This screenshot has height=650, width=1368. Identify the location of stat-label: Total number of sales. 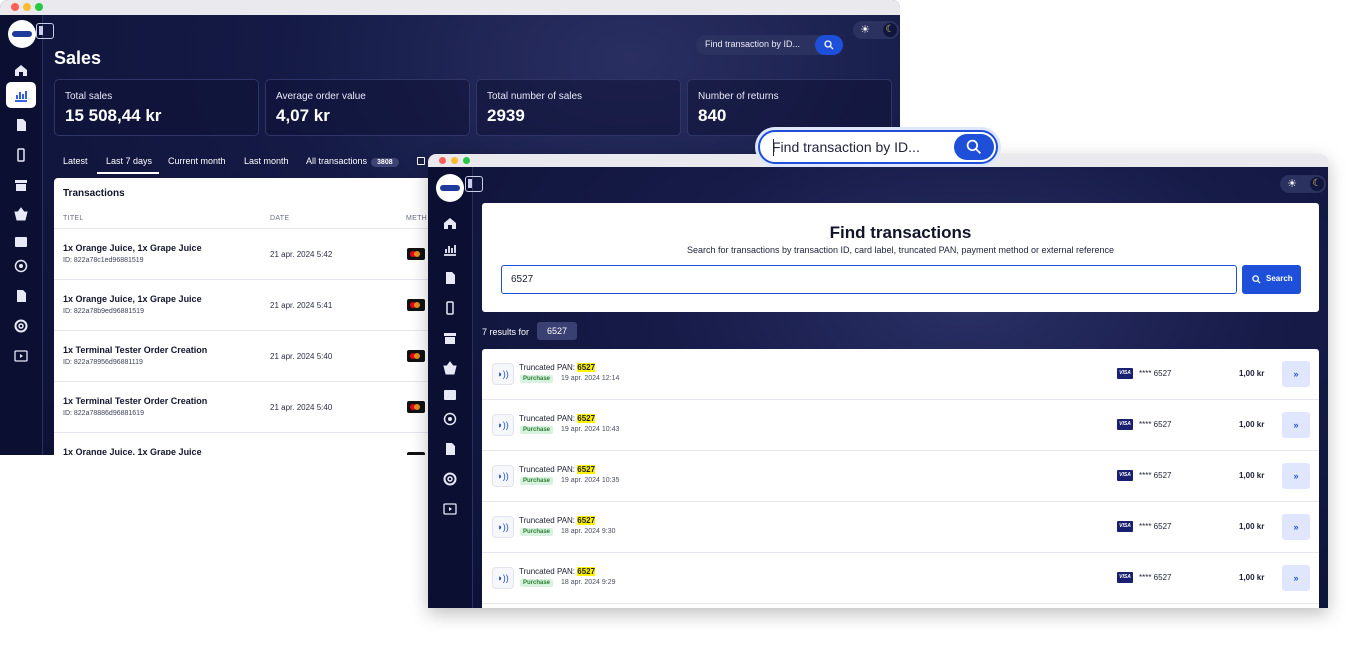
(535, 96).